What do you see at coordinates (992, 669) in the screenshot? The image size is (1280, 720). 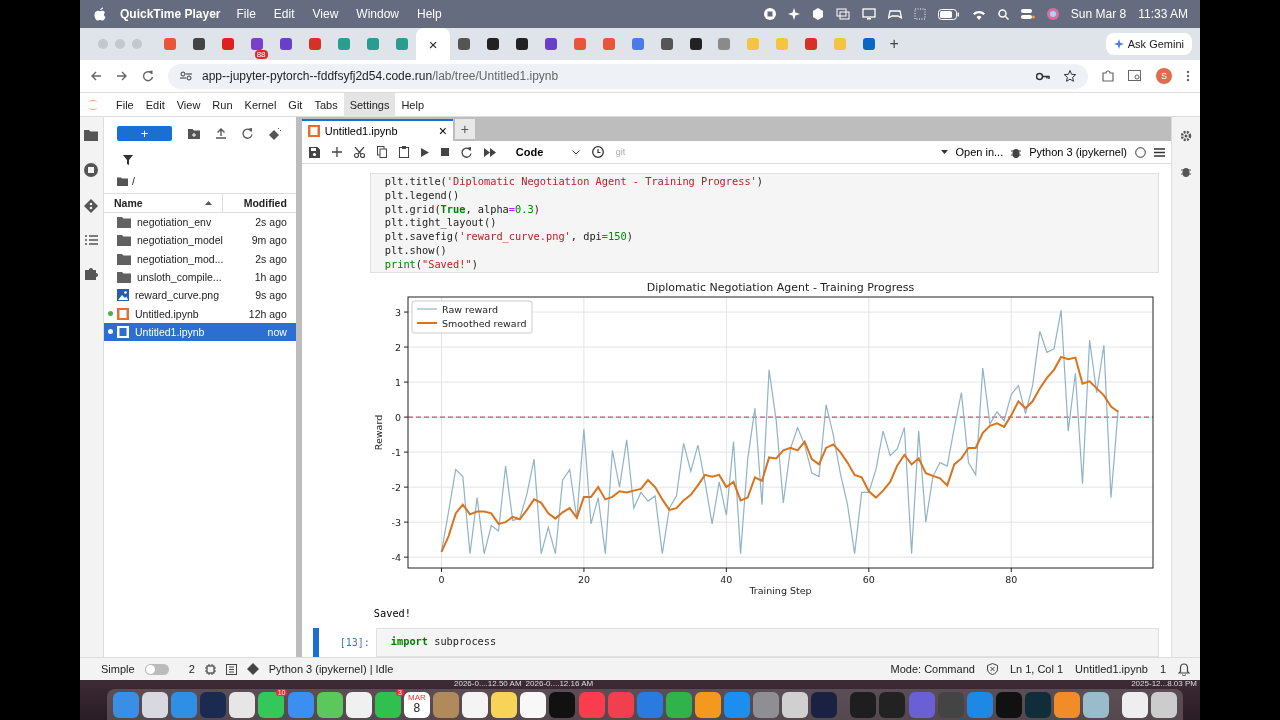 I see `shield-icon` at bounding box center [992, 669].